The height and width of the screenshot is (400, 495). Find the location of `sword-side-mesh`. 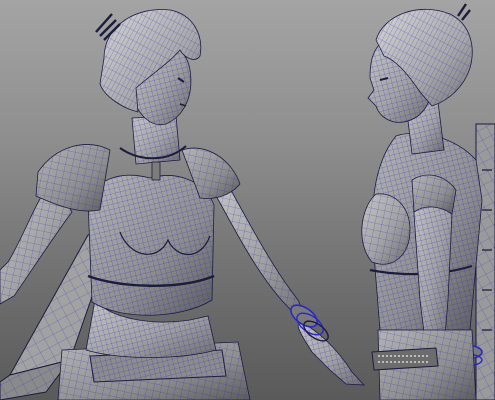

sword-side-mesh is located at coordinates (485, 261).